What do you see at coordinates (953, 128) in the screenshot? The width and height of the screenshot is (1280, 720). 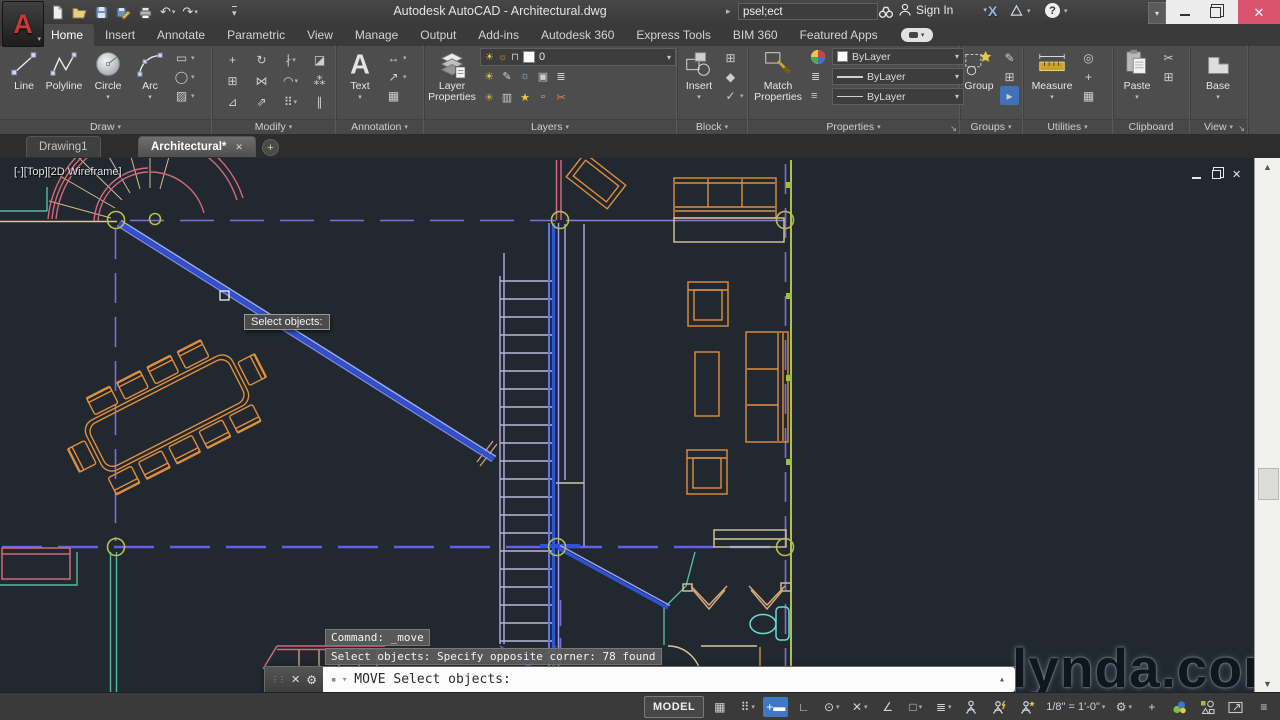 I see `properties-launcher-icon: ↘` at bounding box center [953, 128].